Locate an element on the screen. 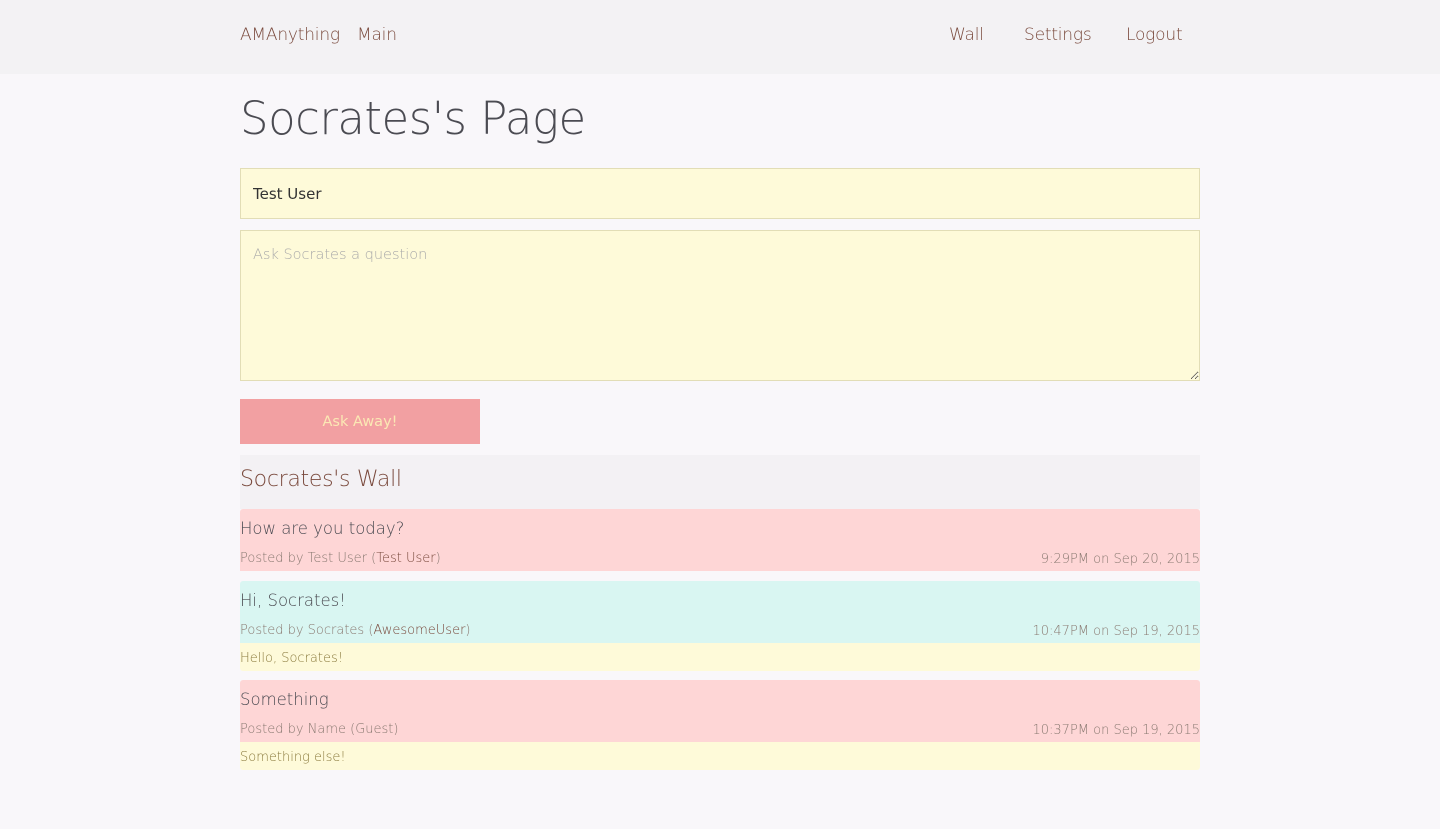  post-author-prefix: Posted by Socrates ( is located at coordinates (307, 630).